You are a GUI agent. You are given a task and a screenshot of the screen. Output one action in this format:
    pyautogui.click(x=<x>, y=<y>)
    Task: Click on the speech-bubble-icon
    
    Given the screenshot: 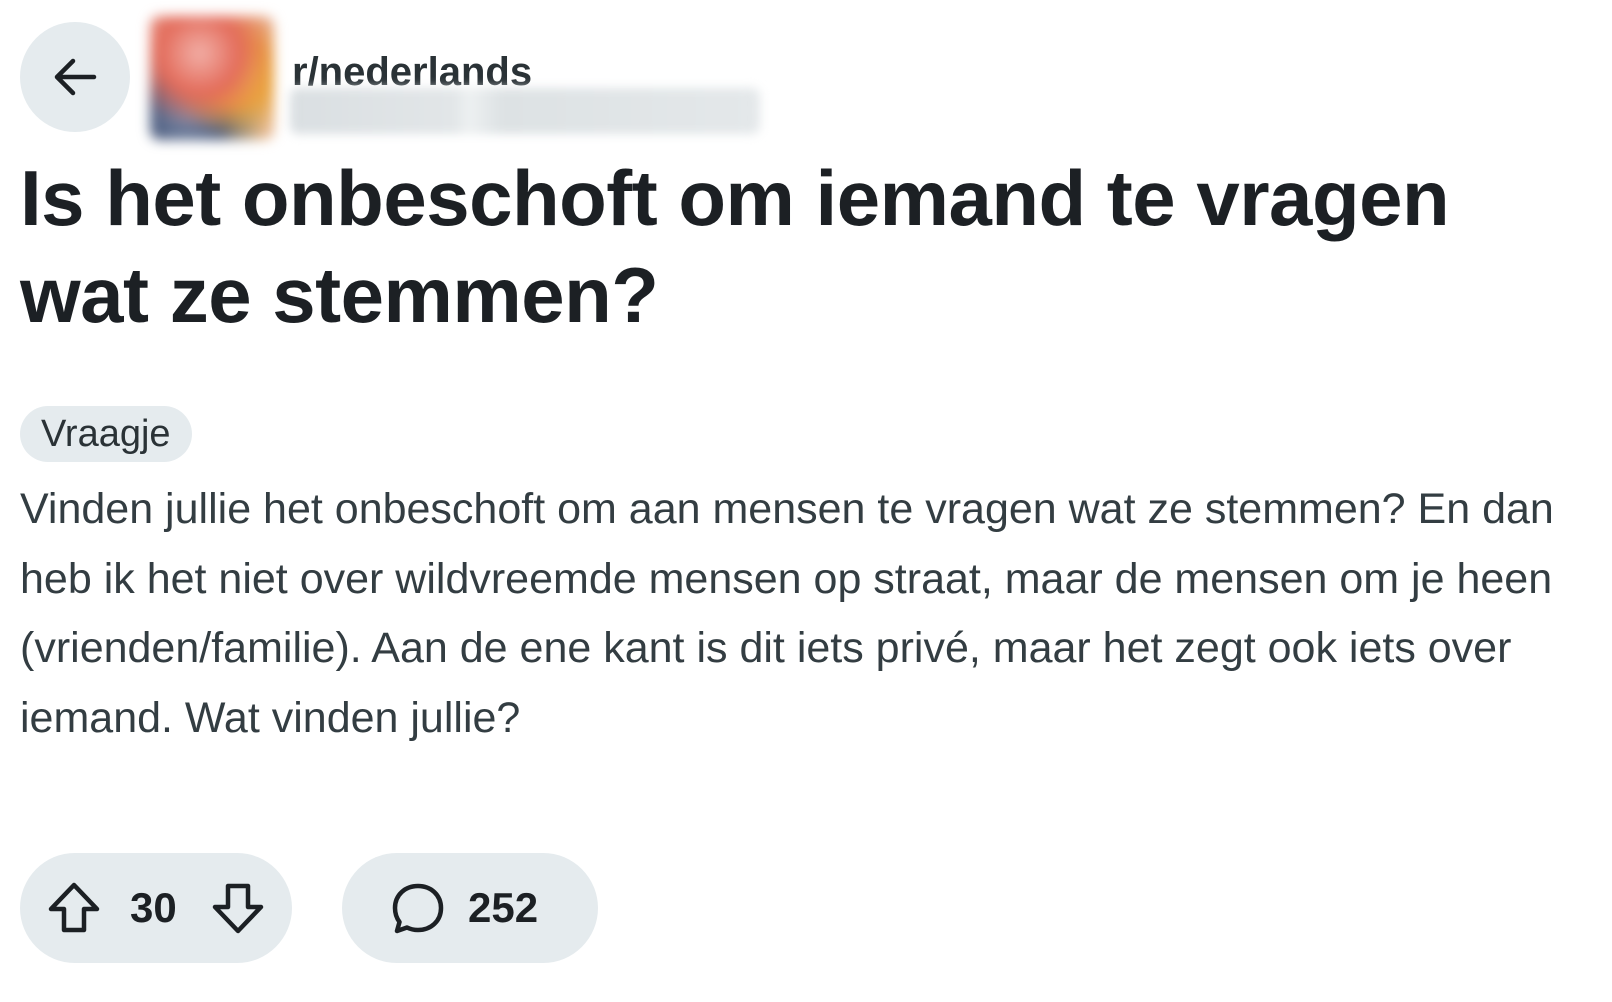 What is the action you would take?
    pyautogui.click(x=418, y=908)
    